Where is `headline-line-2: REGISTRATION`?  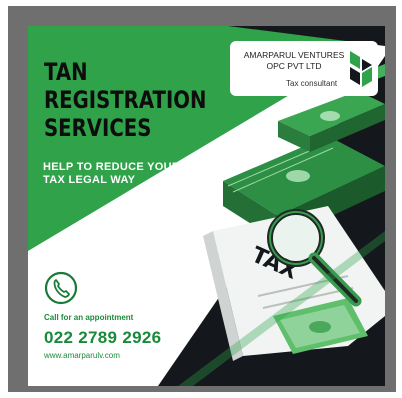
headline-line-2: REGISTRATION is located at coordinates (125, 100).